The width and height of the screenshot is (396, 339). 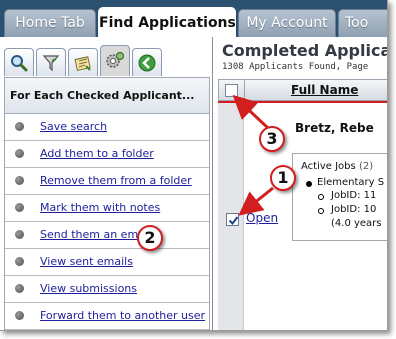 What do you see at coordinates (354, 209) in the screenshot?
I see `job-id: JobID: 10` at bounding box center [354, 209].